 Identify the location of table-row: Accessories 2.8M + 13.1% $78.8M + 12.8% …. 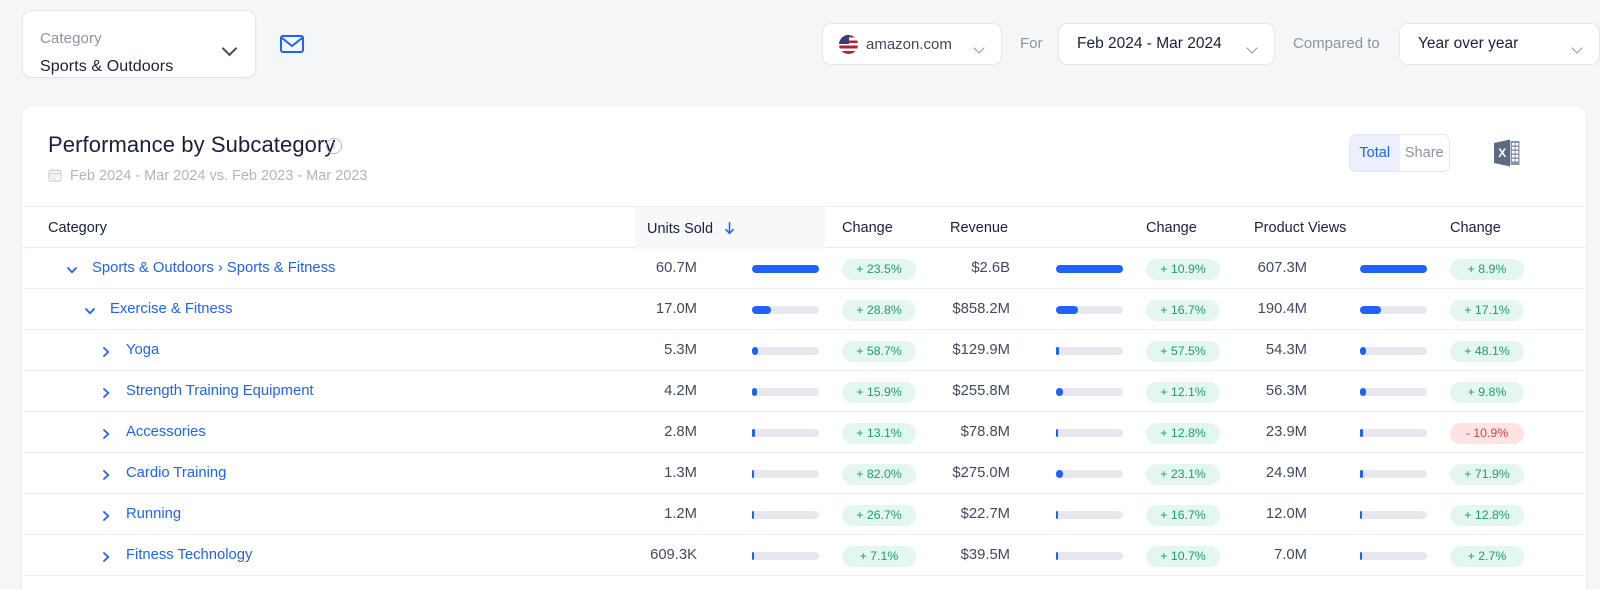
(804, 432).